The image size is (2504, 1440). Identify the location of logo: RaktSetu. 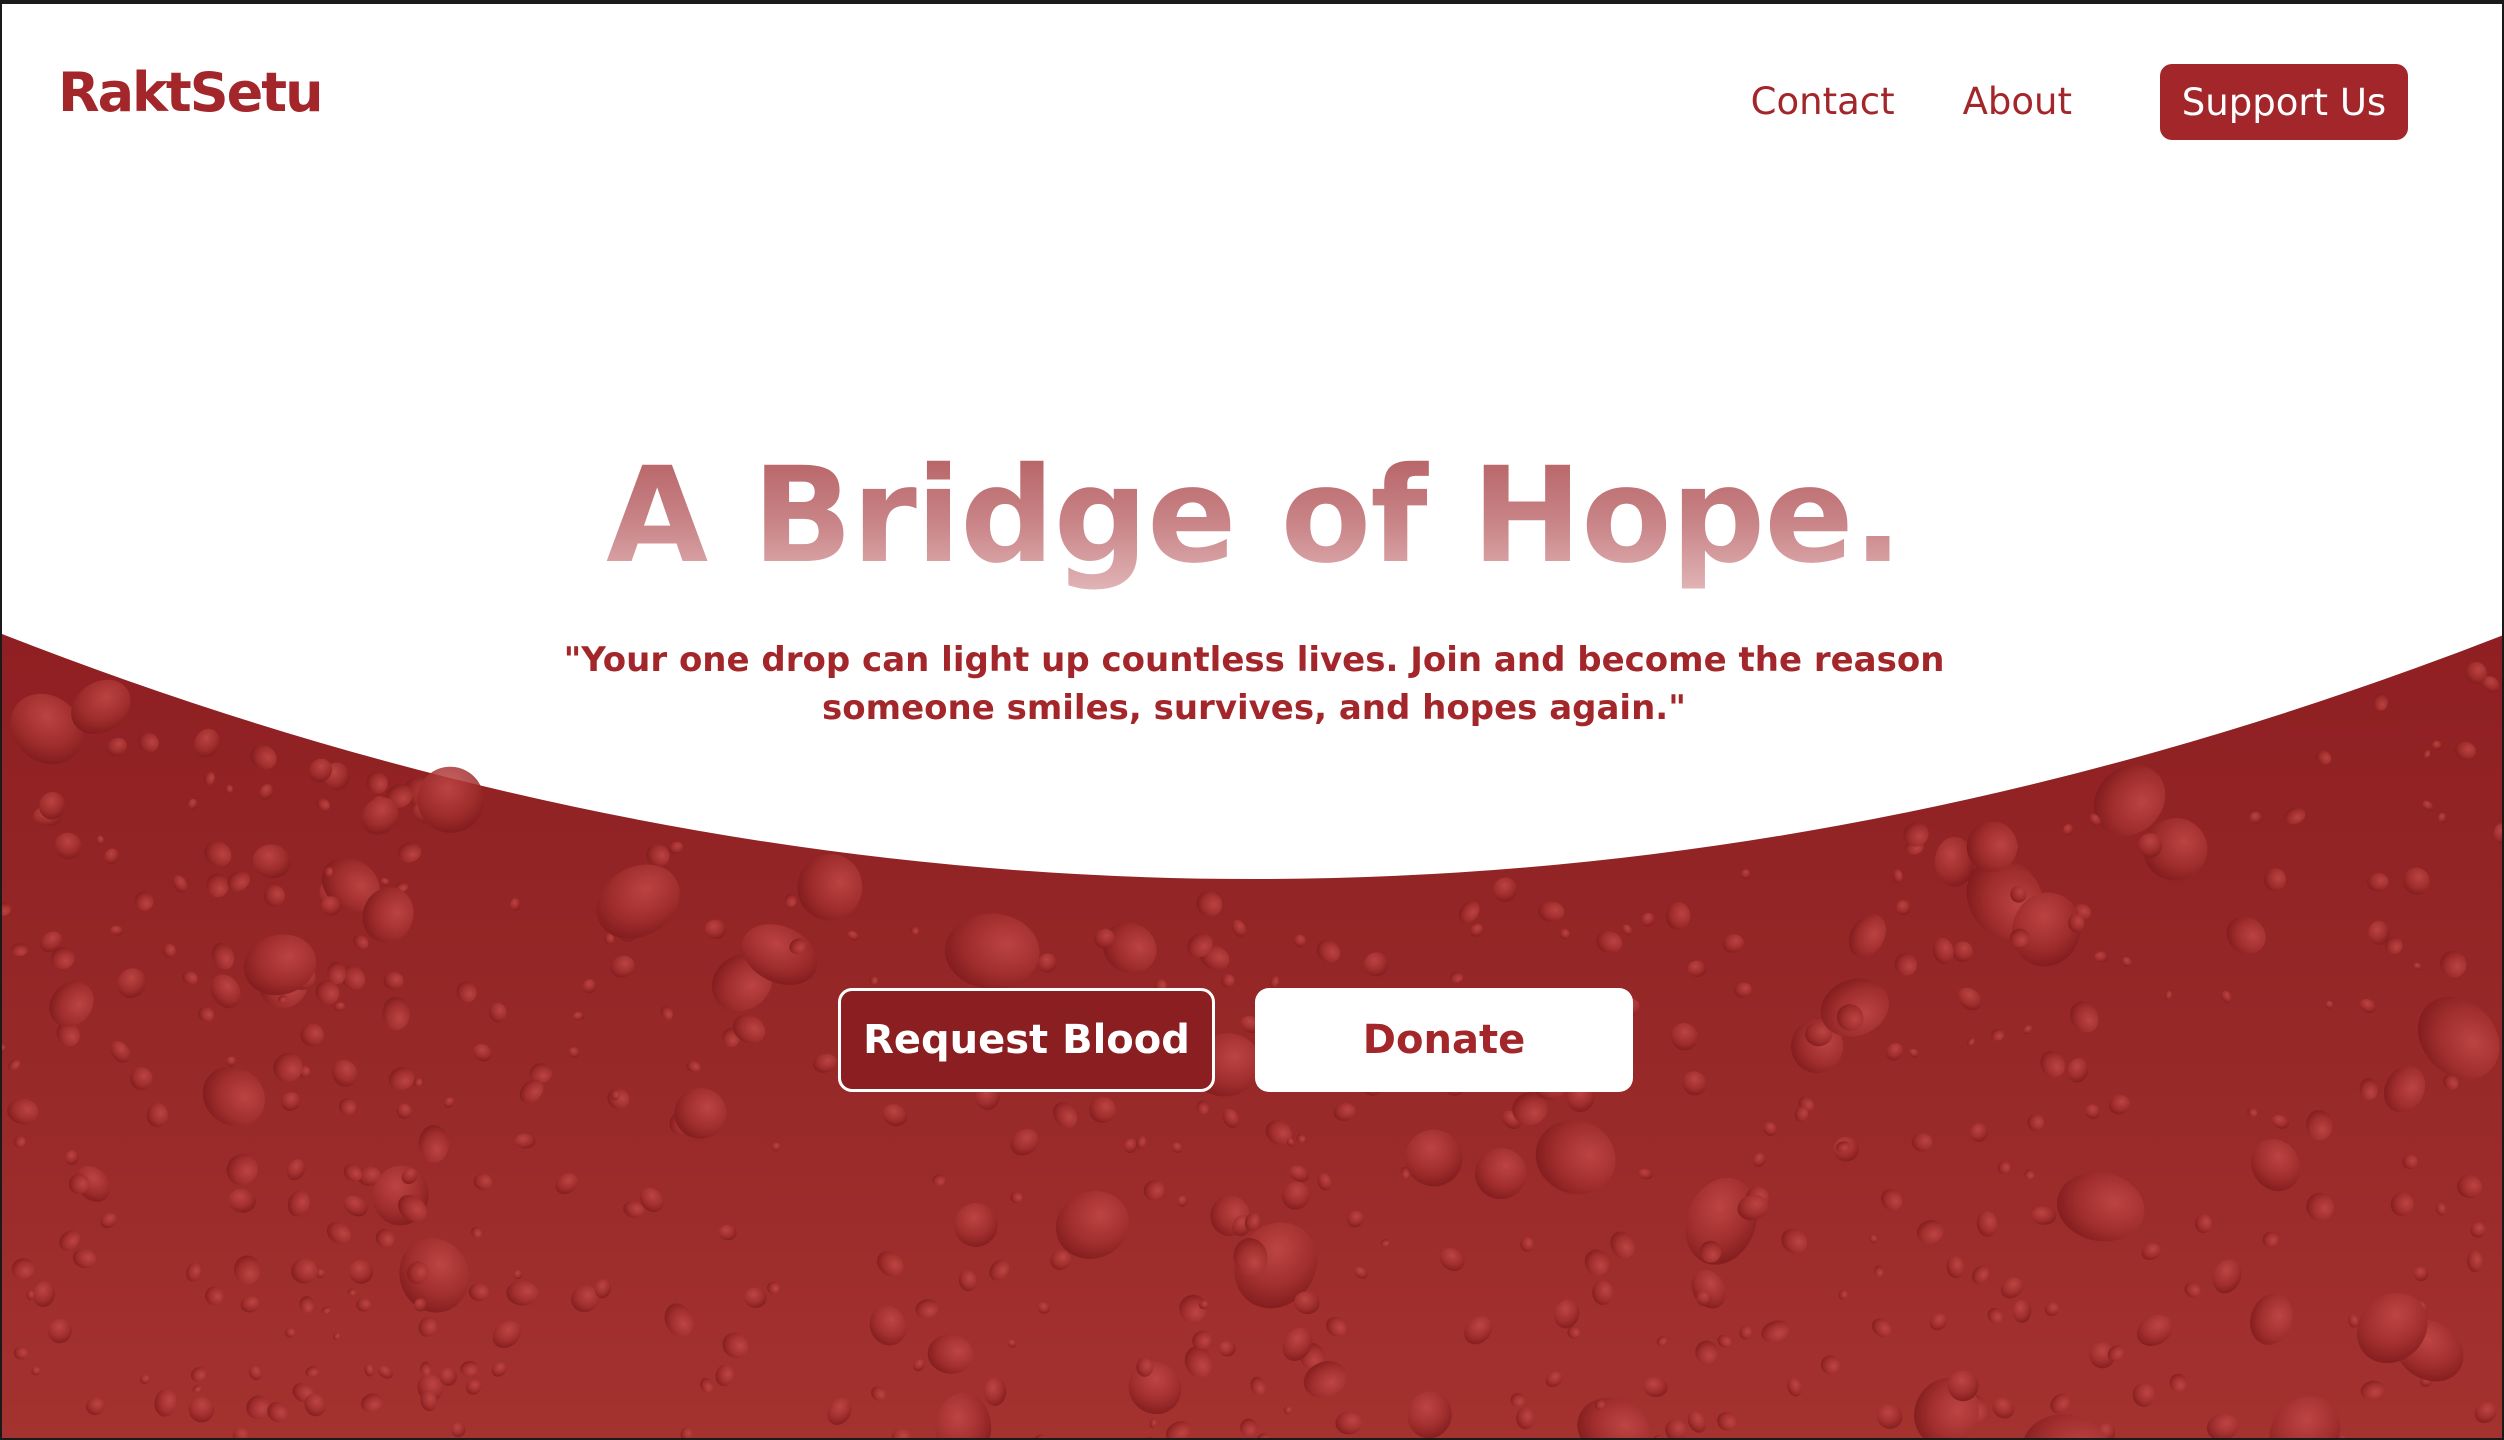
(191, 93).